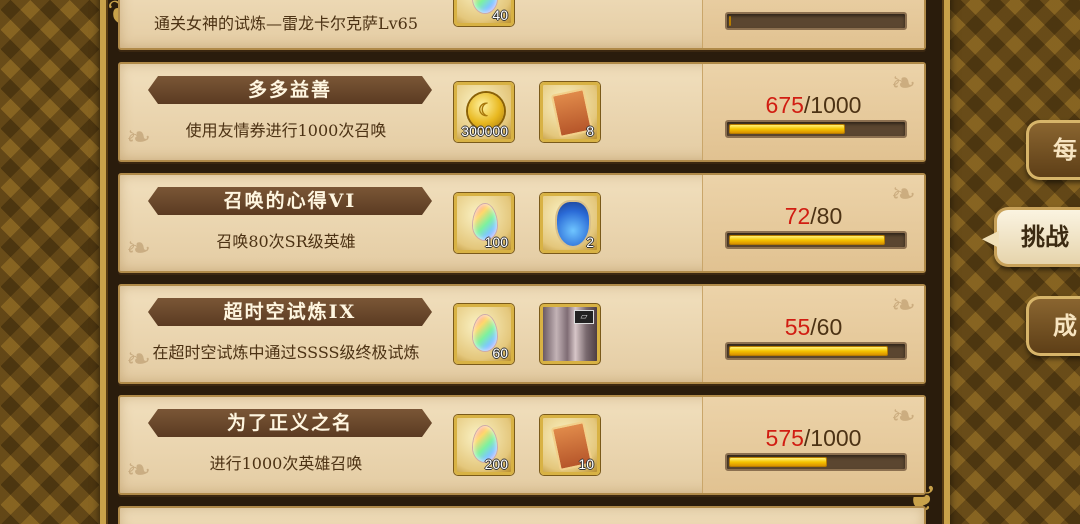 This screenshot has width=1080, height=524. I want to click on reward-slot: 2, so click(570, 223).